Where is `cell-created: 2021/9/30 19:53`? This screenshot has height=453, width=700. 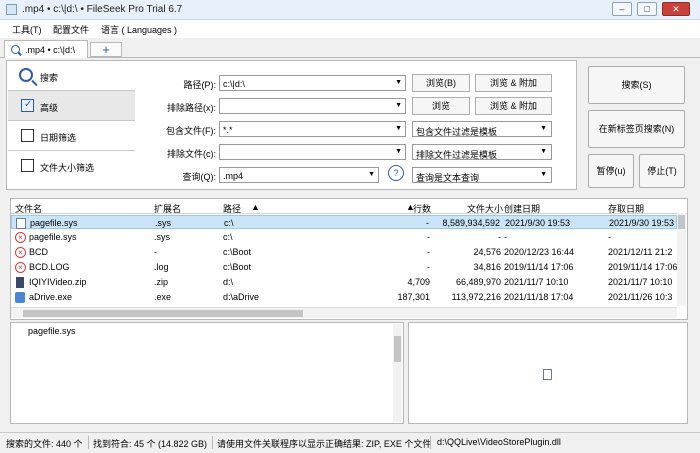 cell-created: 2021/9/30 19:53 is located at coordinates (538, 223).